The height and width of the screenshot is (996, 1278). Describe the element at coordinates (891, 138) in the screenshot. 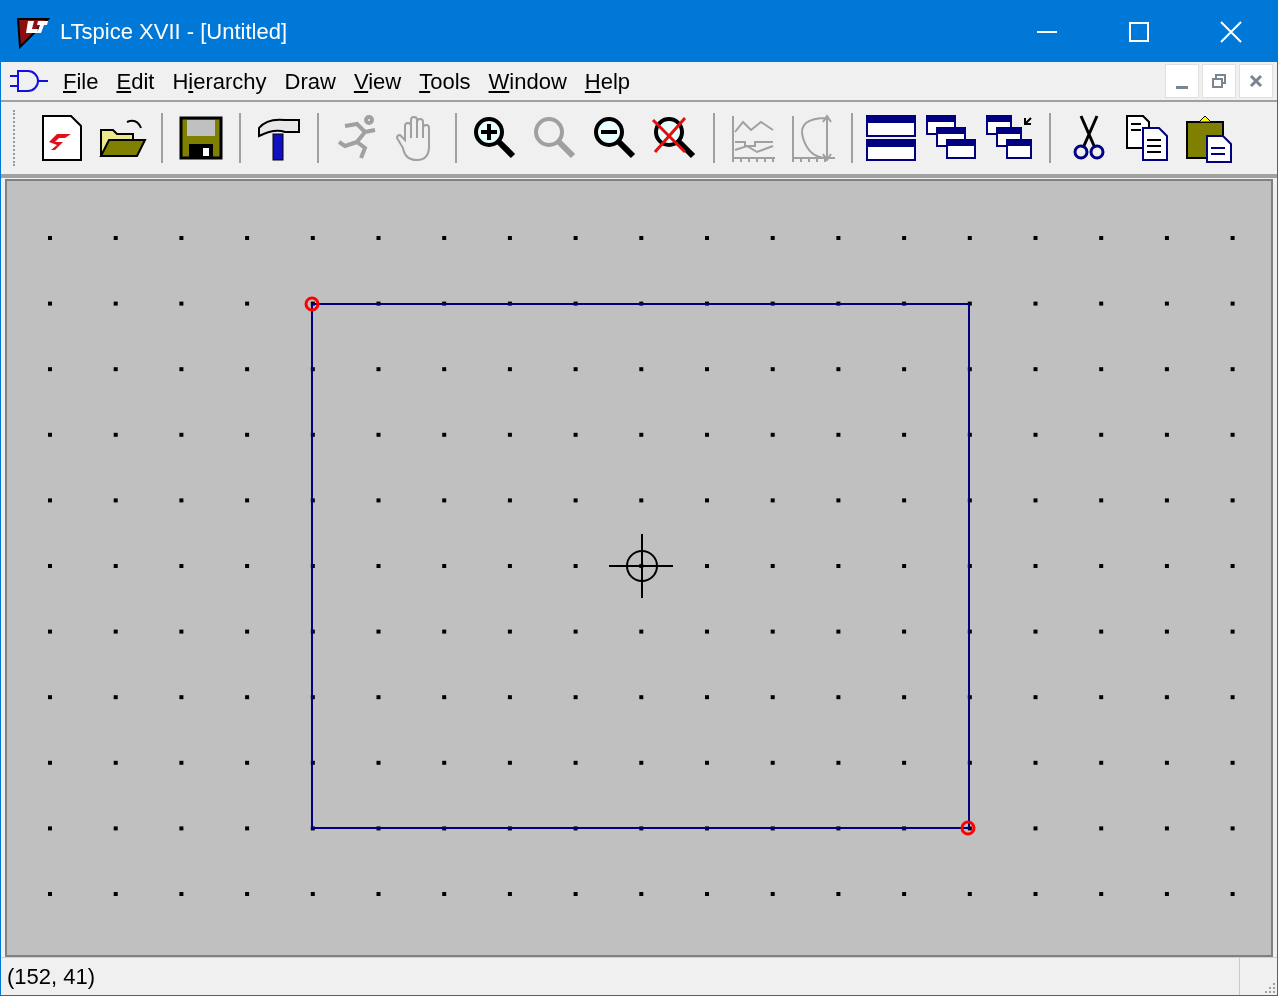

I see `tile-windows-icon` at that location.